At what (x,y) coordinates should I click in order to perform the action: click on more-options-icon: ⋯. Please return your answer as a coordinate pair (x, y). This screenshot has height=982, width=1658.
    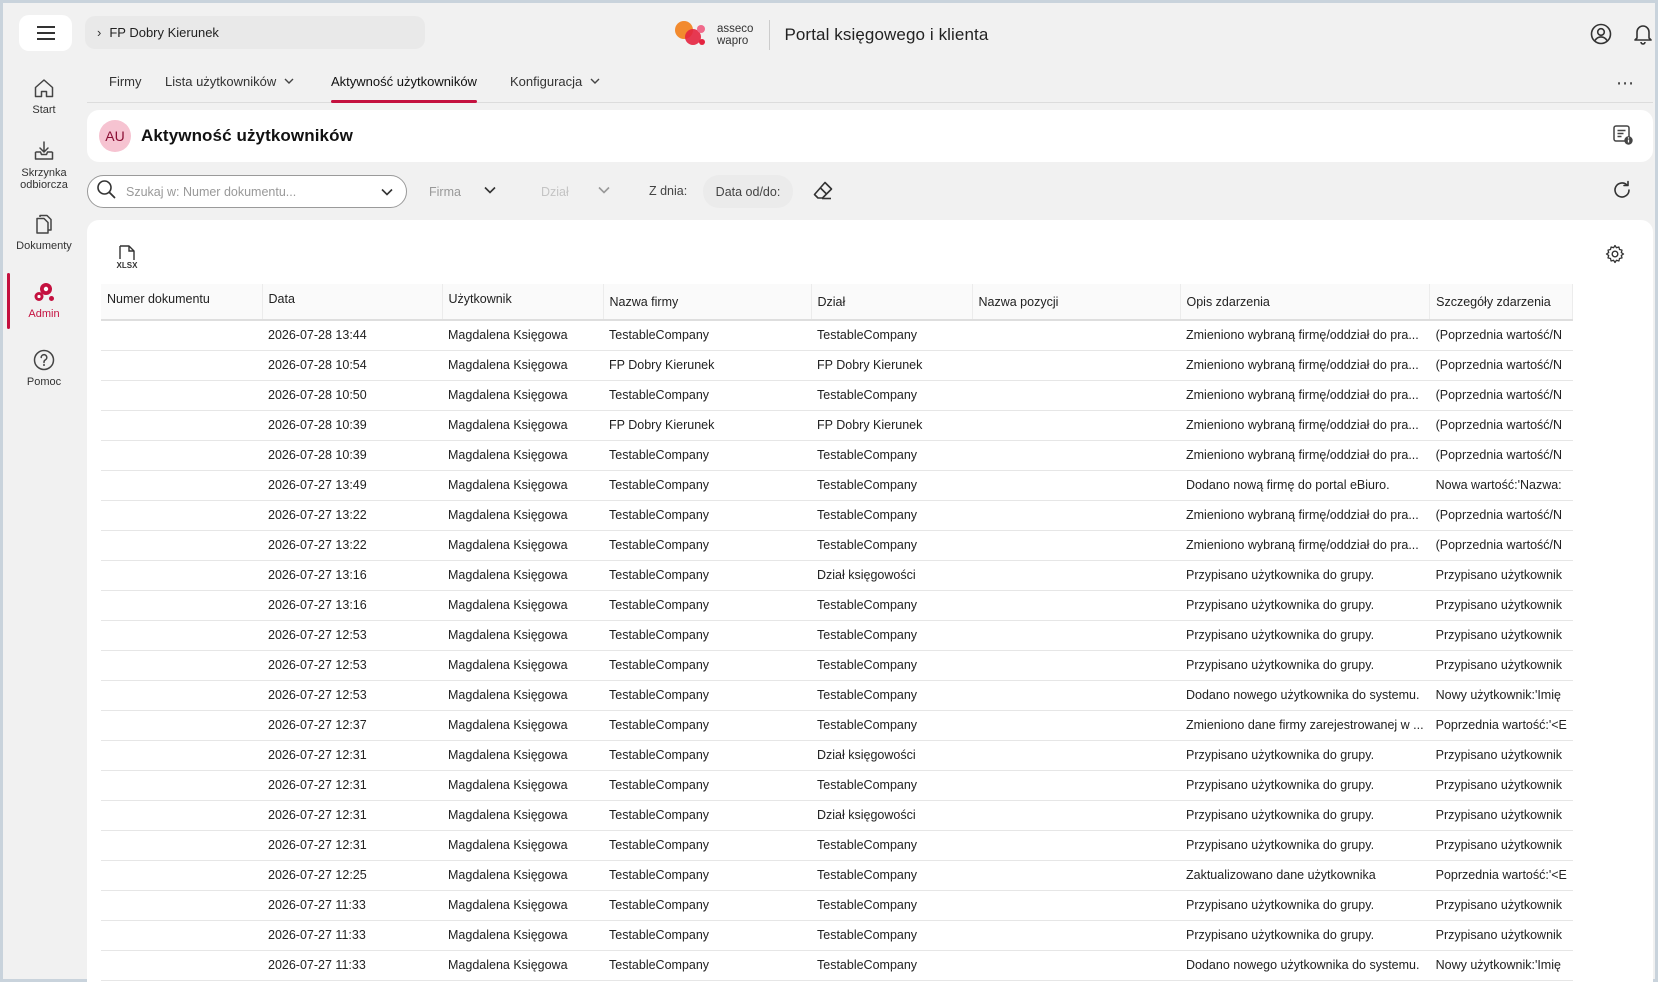
    Looking at the image, I should click on (1625, 83).